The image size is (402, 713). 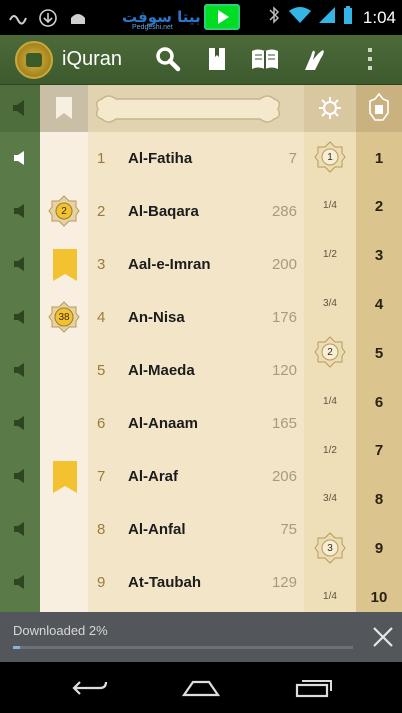 I want to click on header-page-cell, so click(x=330, y=108).